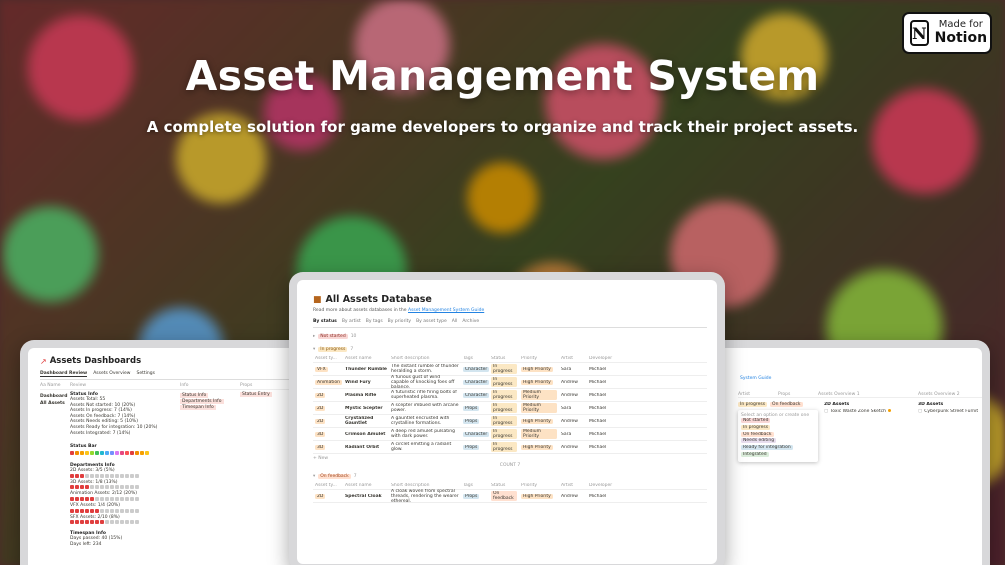 Image resolution: width=1005 pixels, height=565 pixels. What do you see at coordinates (325, 321) in the screenshot?
I see `view-tab: By status` at bounding box center [325, 321].